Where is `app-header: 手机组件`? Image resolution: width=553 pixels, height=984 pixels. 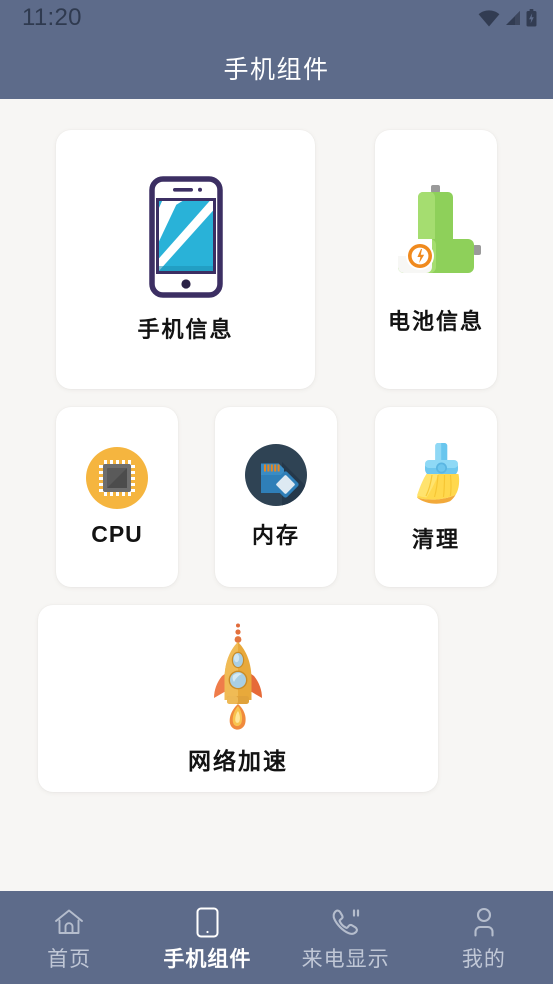 app-header: 手机组件 is located at coordinates (276, 67).